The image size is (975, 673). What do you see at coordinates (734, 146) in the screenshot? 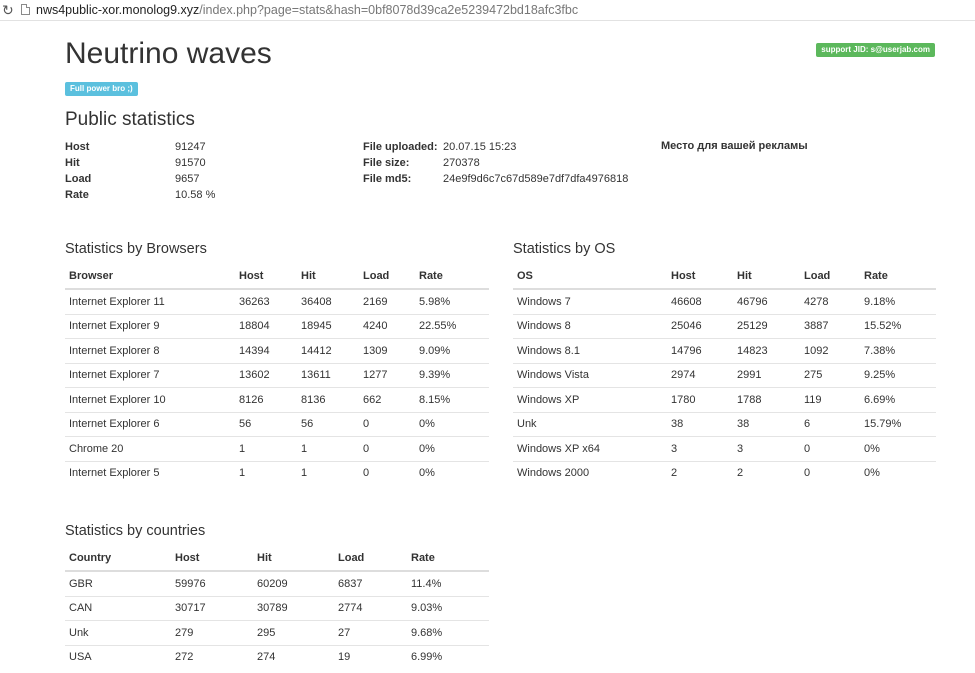
I see `ad-placeholder: Место для вашей рекламы` at bounding box center [734, 146].